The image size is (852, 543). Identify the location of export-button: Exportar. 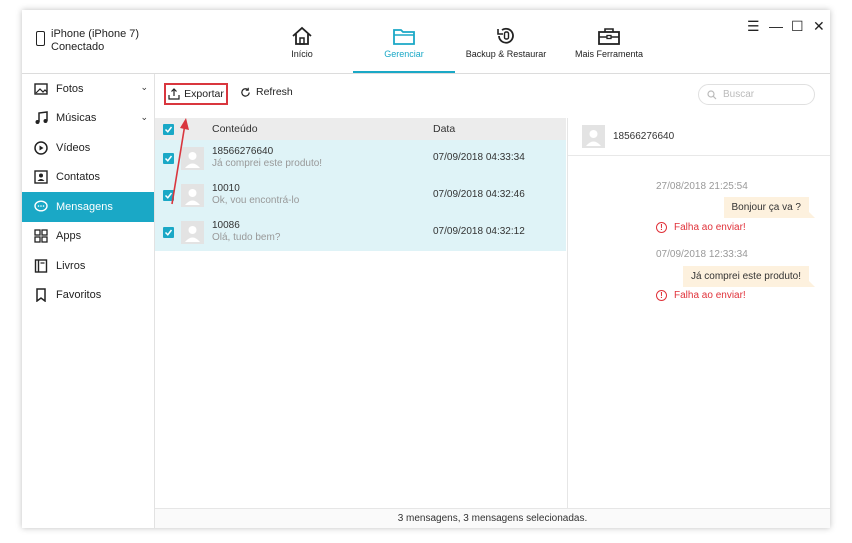
(196, 94).